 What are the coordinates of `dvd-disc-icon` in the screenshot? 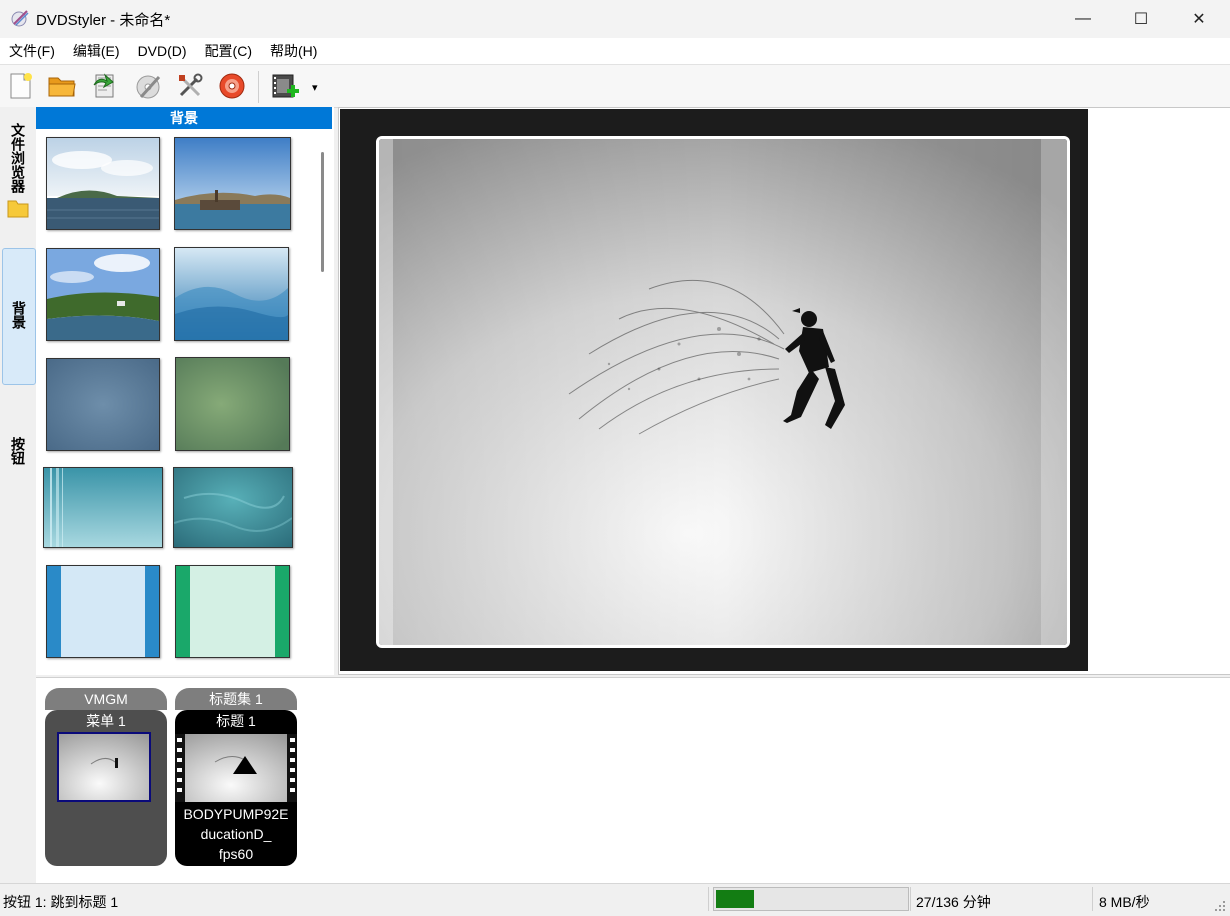 It's located at (232, 86).